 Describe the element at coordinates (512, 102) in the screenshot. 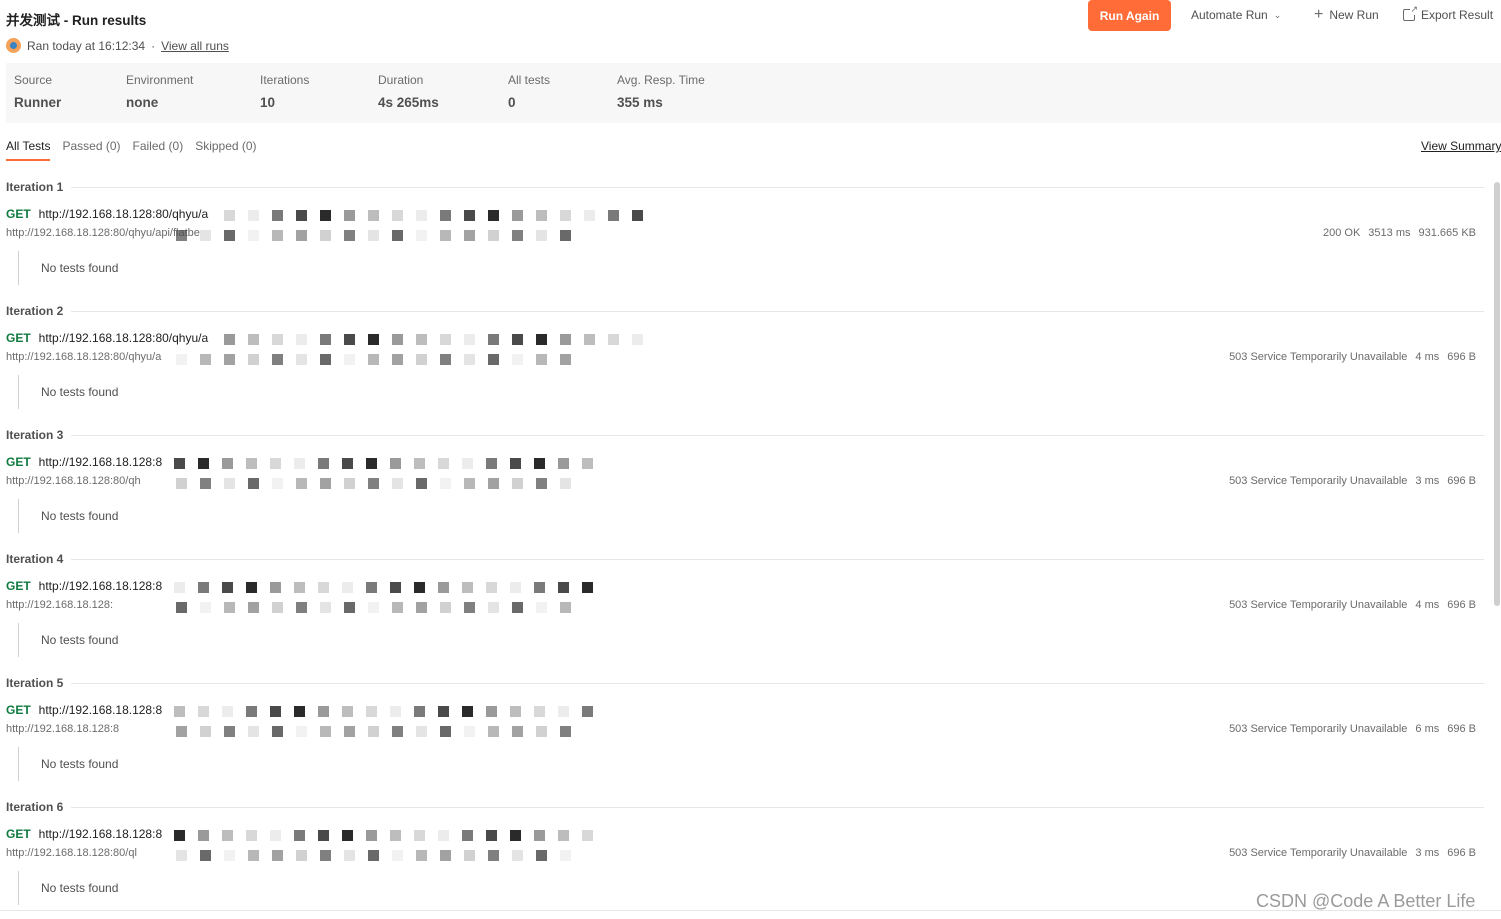

I see `stat-value: 0` at that location.